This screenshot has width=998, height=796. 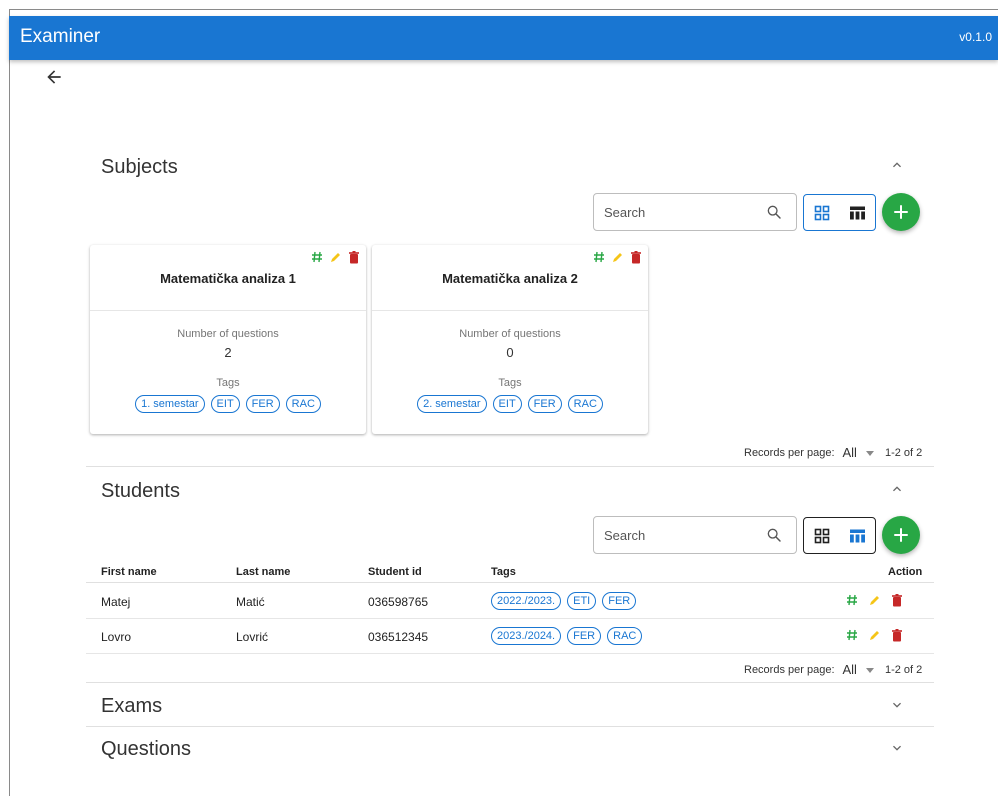 What do you see at coordinates (116, 602) in the screenshot?
I see `first-name-cell: Matej` at bounding box center [116, 602].